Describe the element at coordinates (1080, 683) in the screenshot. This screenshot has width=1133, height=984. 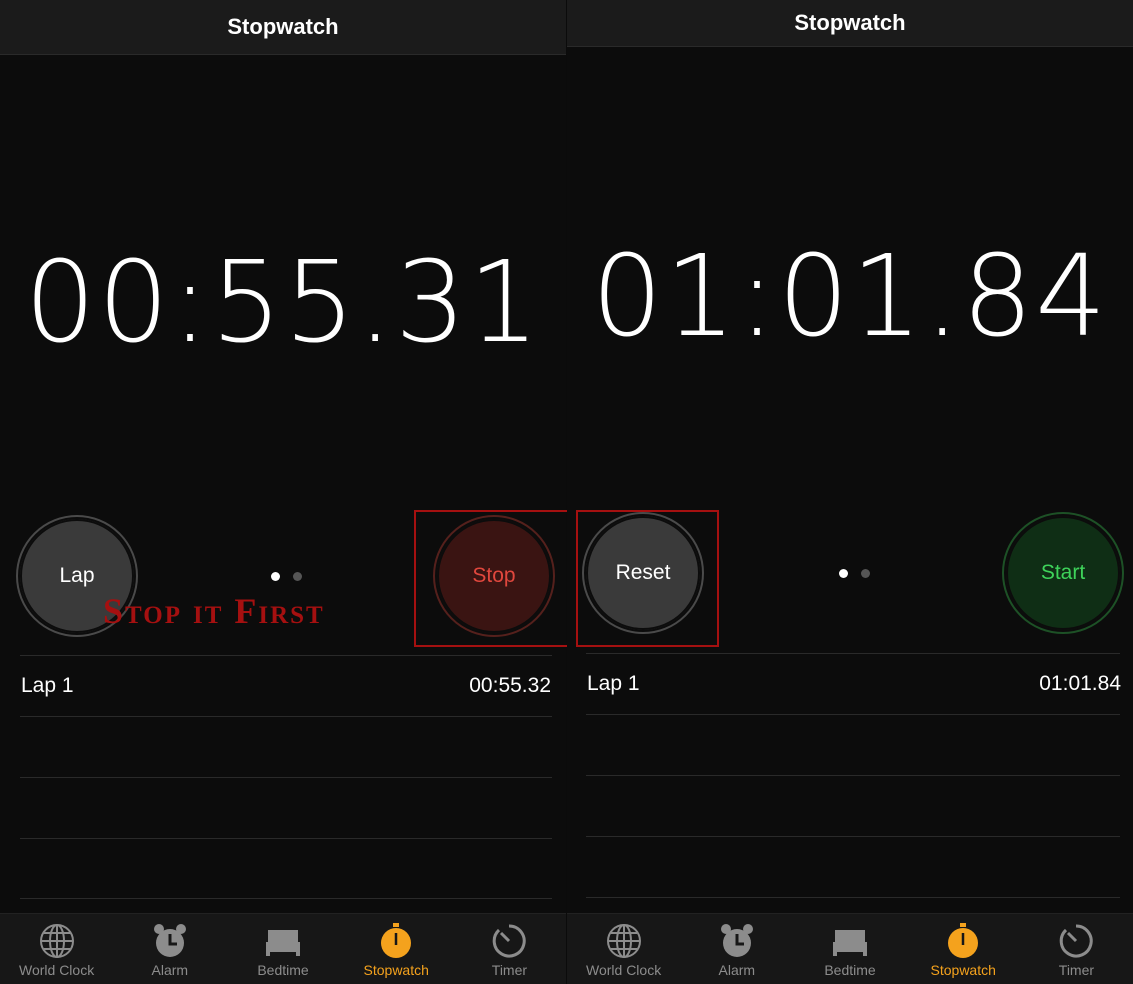
I see `lap-time: 01:01.84` at that location.